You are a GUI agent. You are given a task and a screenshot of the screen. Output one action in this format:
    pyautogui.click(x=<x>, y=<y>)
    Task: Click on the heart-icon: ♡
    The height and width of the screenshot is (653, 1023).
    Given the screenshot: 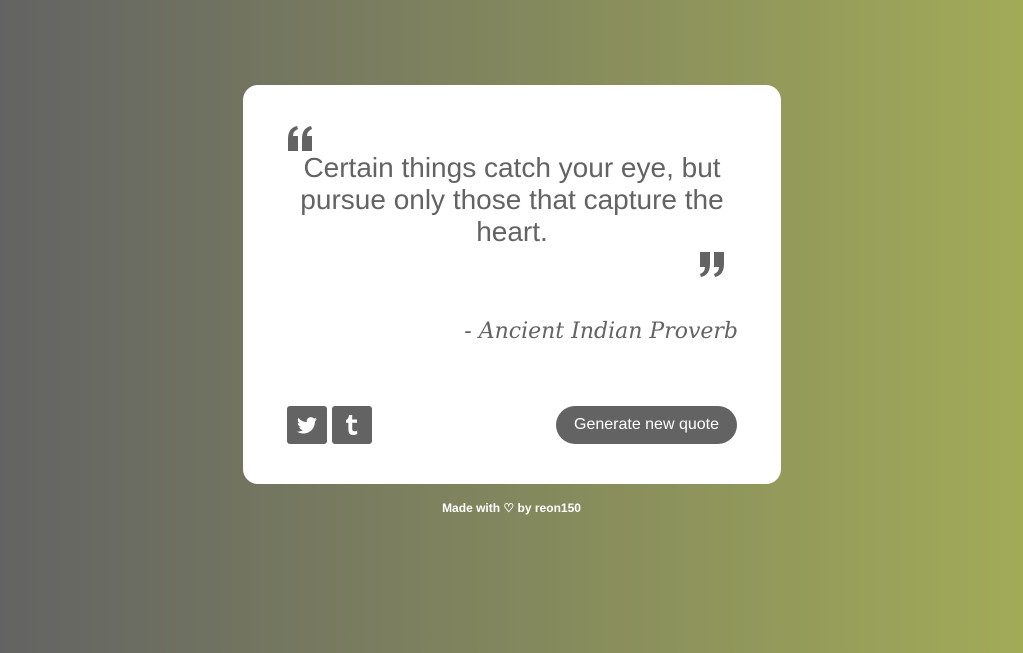 What is the action you would take?
    pyautogui.click(x=509, y=508)
    